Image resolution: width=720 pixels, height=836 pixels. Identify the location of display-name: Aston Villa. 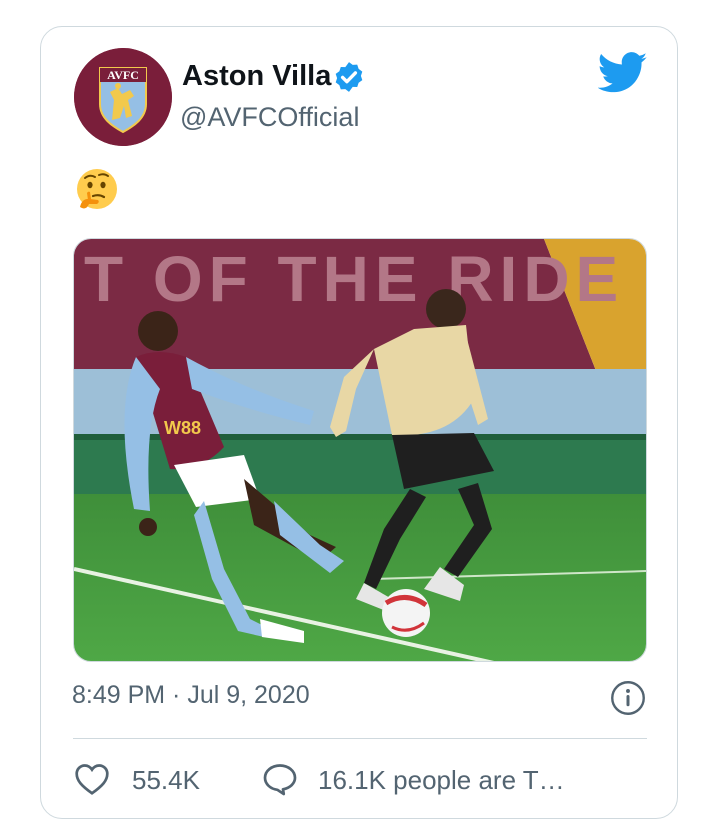
(256, 76).